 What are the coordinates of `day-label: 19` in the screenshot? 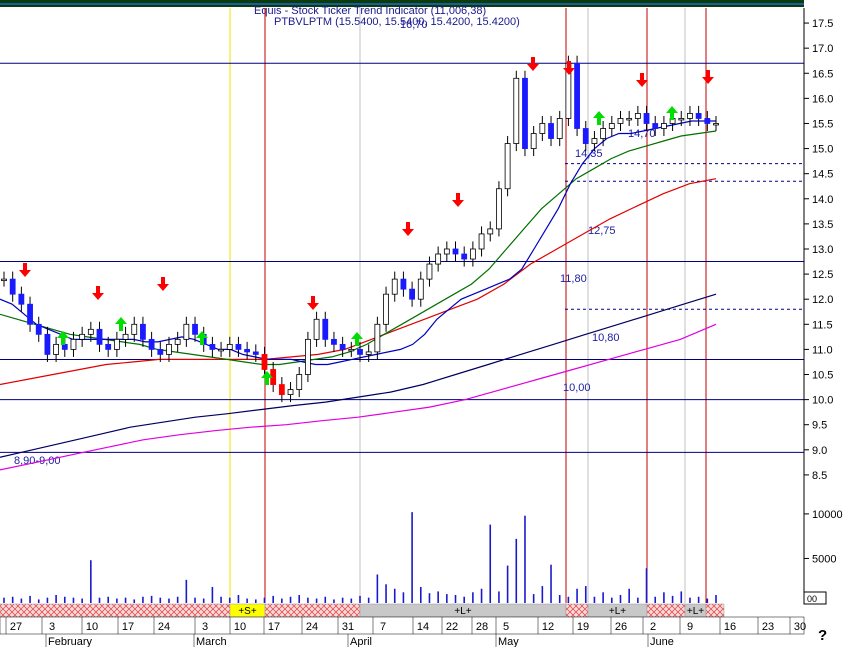 It's located at (583, 627).